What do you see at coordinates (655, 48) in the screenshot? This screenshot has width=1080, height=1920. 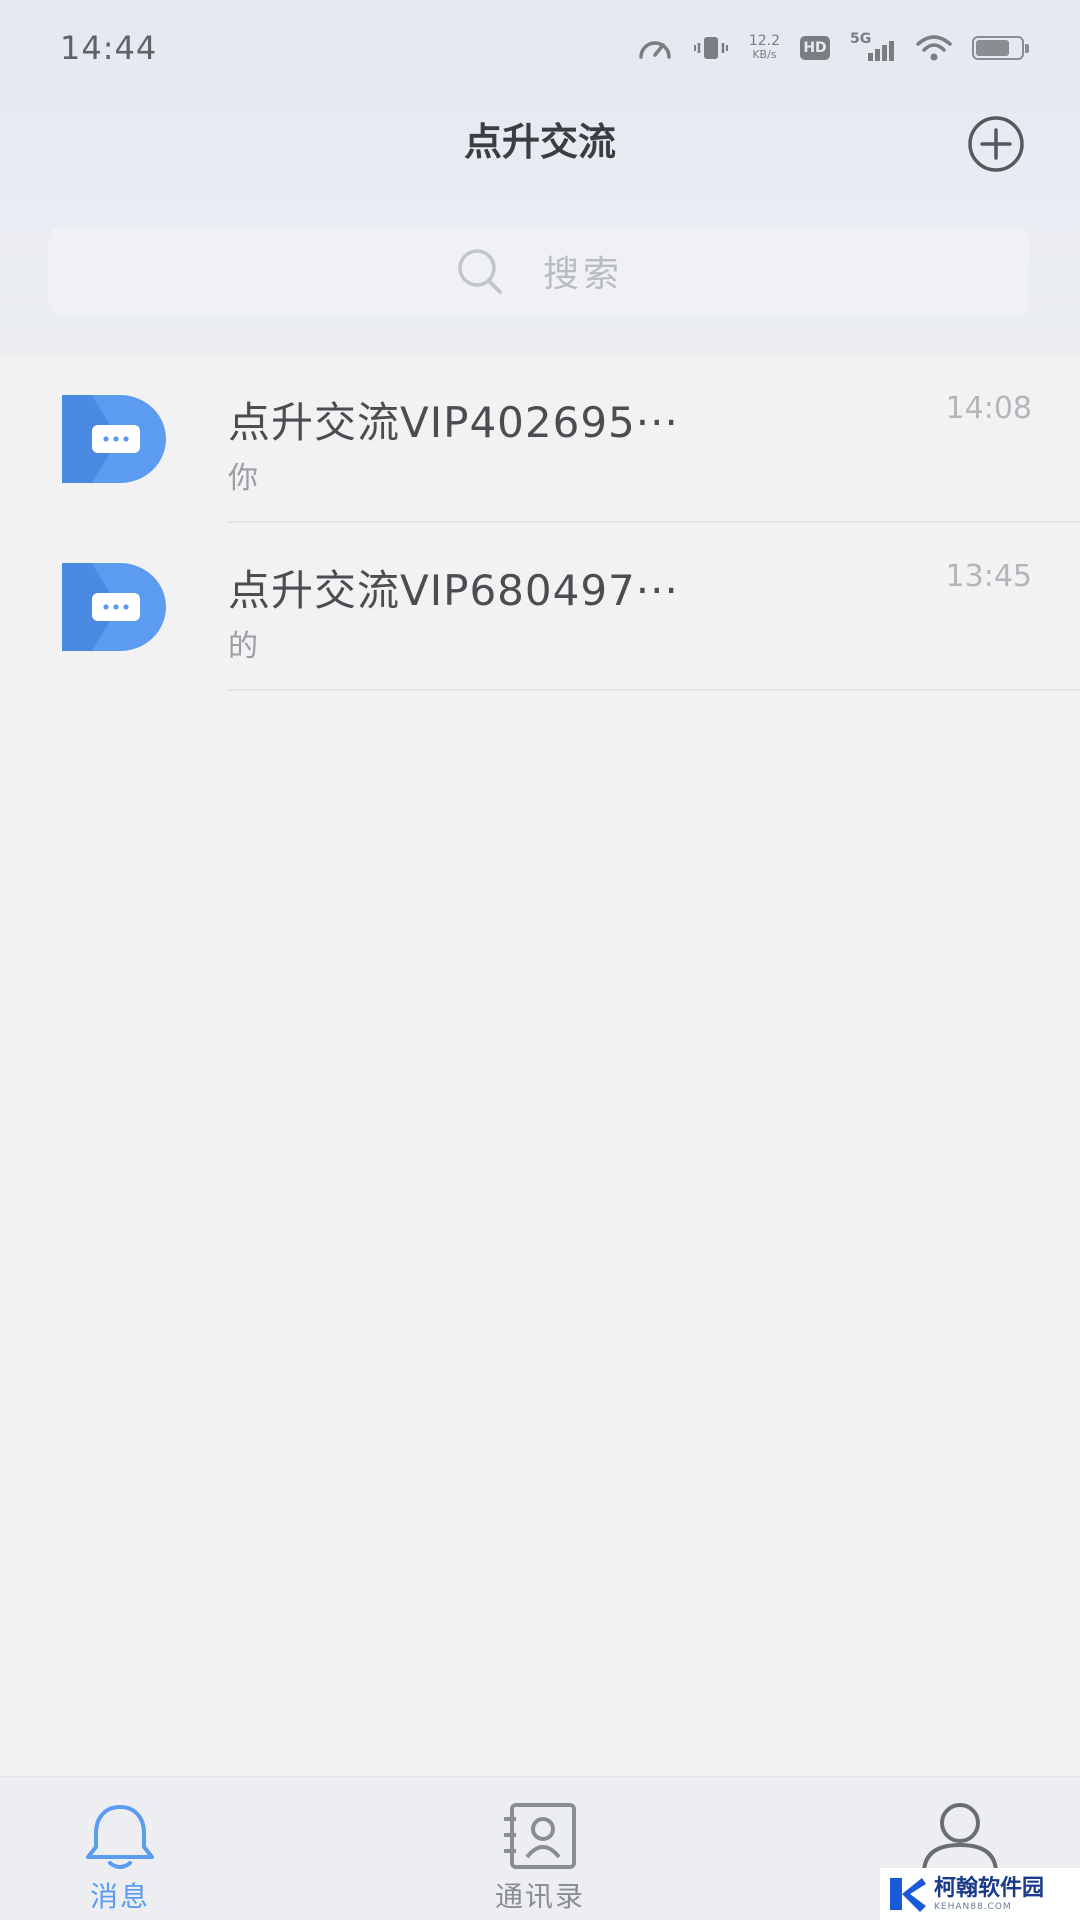 I see `speedometer-icon` at bounding box center [655, 48].